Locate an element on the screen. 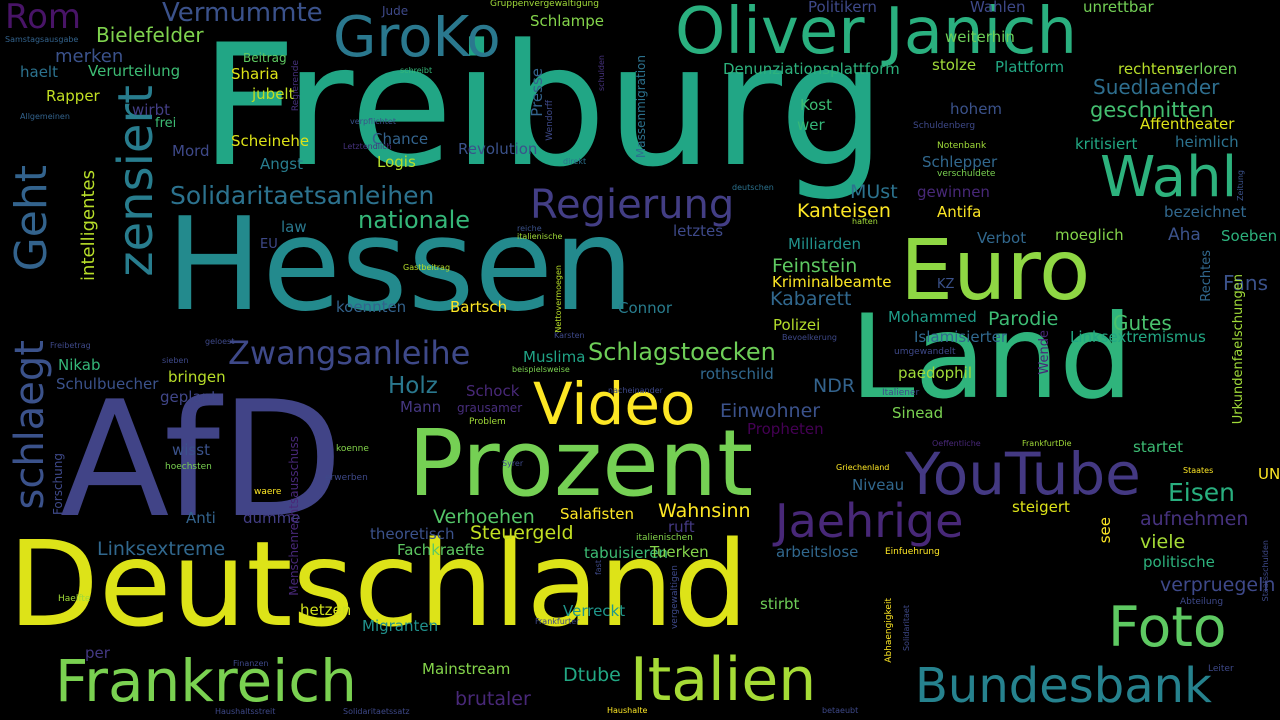 The height and width of the screenshot is (720, 1280). word: Haelfte is located at coordinates (74, 599).